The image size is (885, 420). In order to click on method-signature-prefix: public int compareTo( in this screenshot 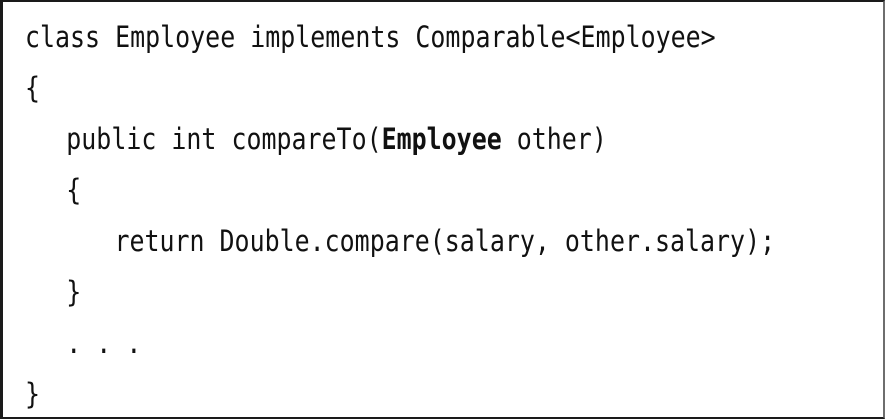, I will do `click(224, 139)`.